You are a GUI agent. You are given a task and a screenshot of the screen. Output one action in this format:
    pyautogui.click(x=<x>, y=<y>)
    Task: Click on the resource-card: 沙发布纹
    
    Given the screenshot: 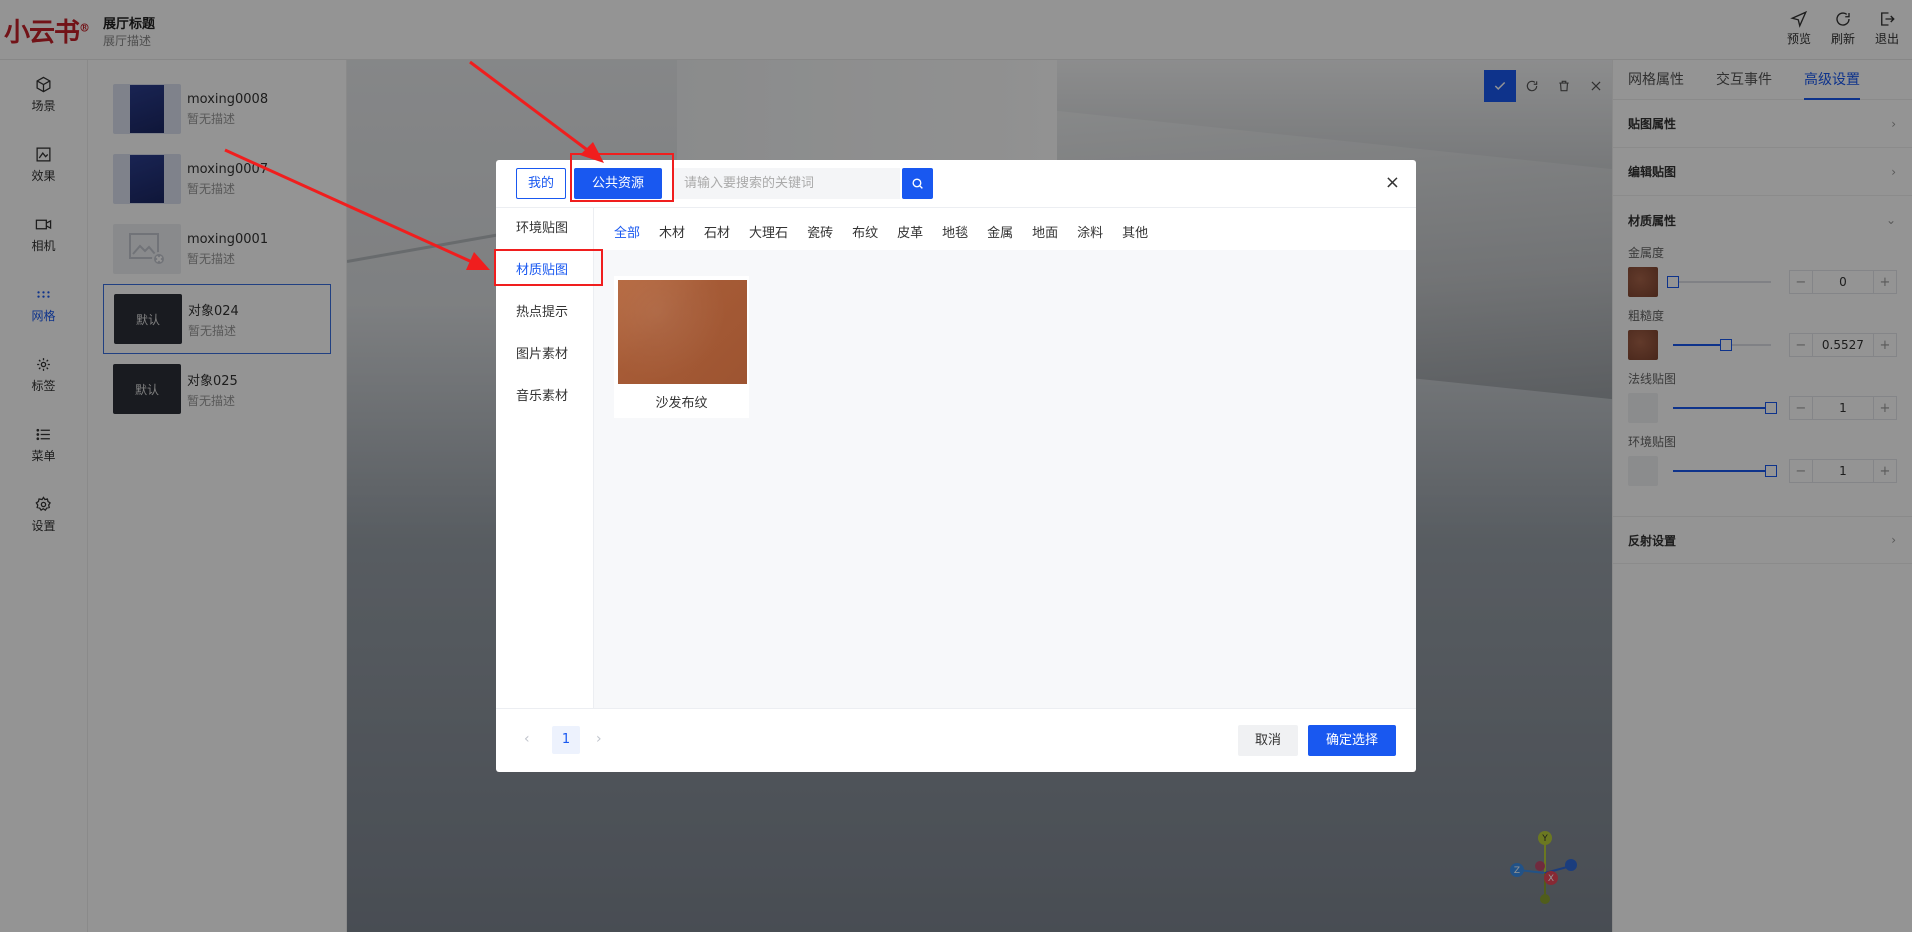 What is the action you would take?
    pyautogui.click(x=681, y=347)
    